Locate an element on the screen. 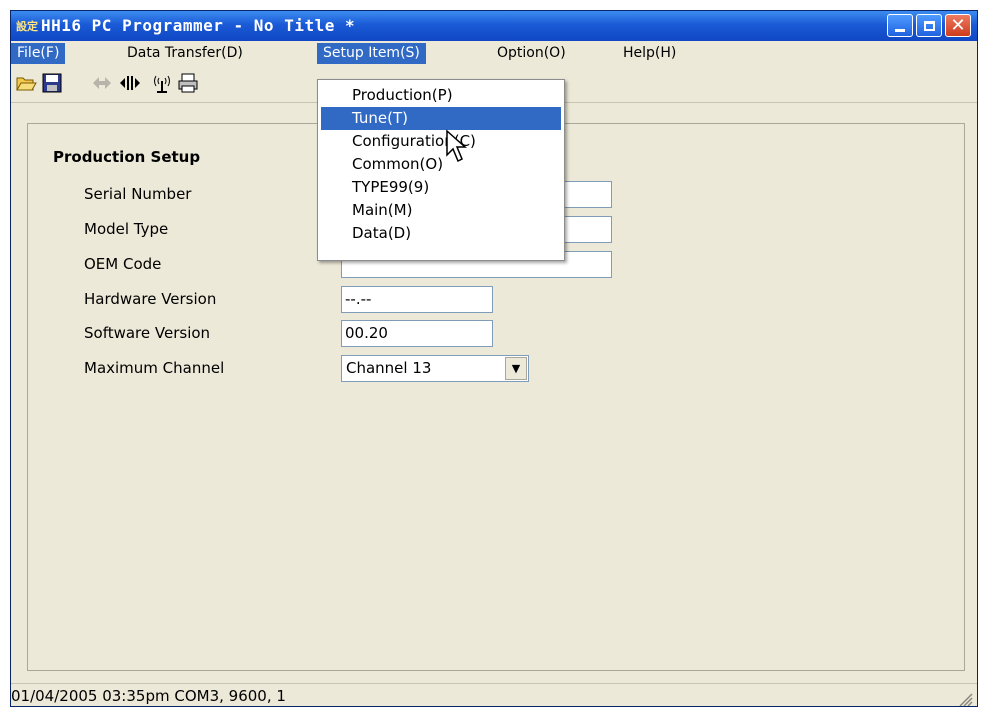 This screenshot has width=989, height=707. menu-file: File(F) is located at coordinates (38, 53).